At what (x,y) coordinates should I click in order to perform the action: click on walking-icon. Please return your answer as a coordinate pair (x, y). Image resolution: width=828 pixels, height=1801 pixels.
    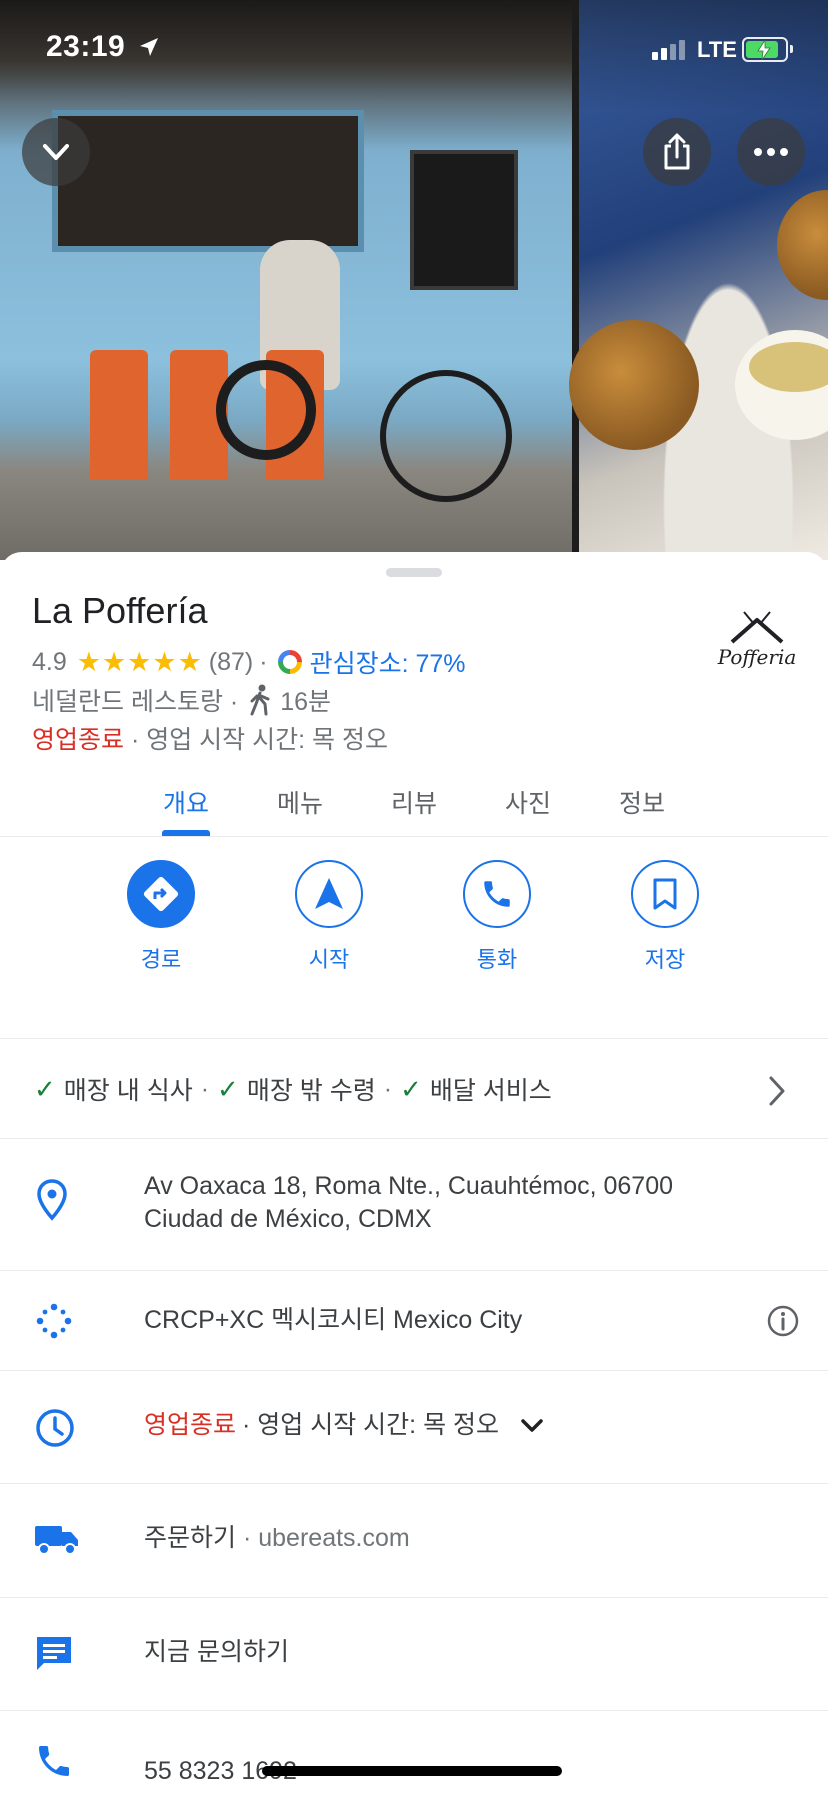
    Looking at the image, I should click on (260, 700).